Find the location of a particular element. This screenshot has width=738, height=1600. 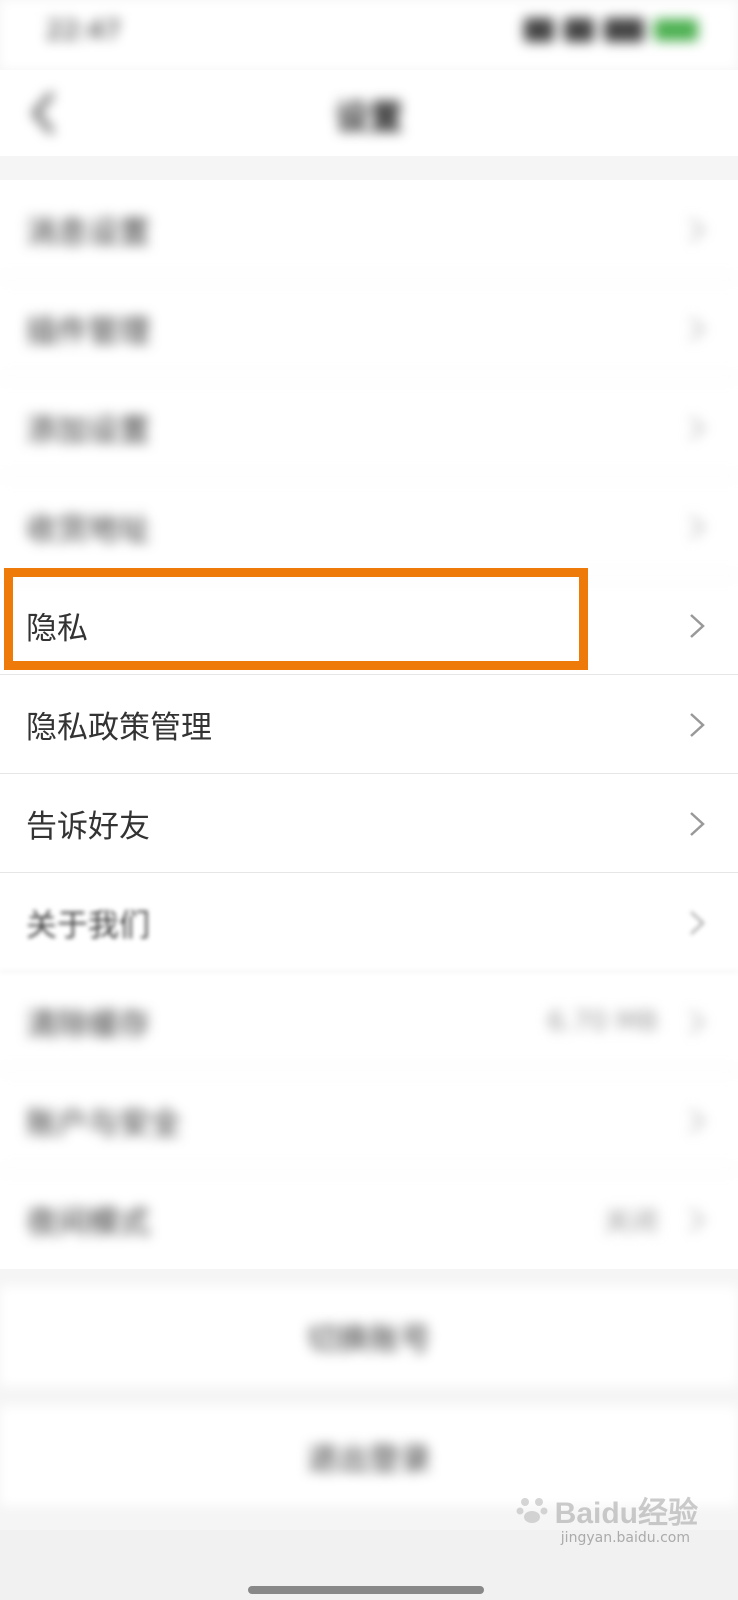

baidu-watermark: Baidu经验 is located at coordinates (606, 1510).